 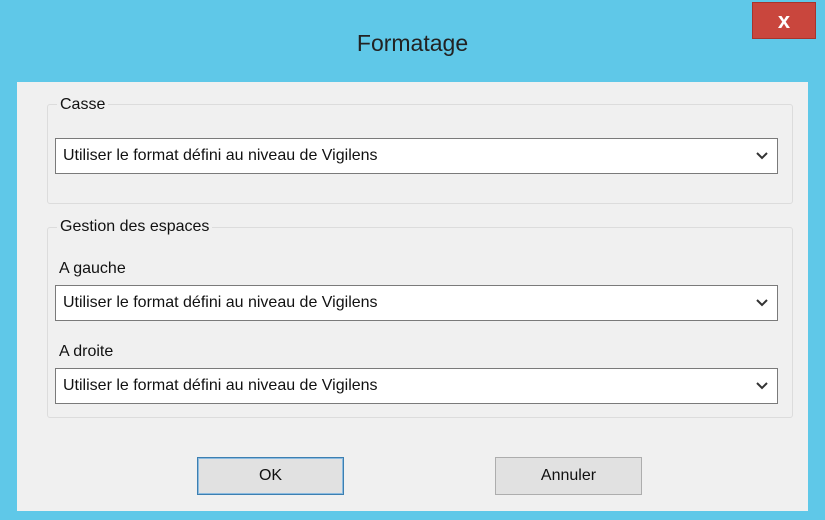 What do you see at coordinates (83, 105) in the screenshot?
I see `casse-legend: Casse` at bounding box center [83, 105].